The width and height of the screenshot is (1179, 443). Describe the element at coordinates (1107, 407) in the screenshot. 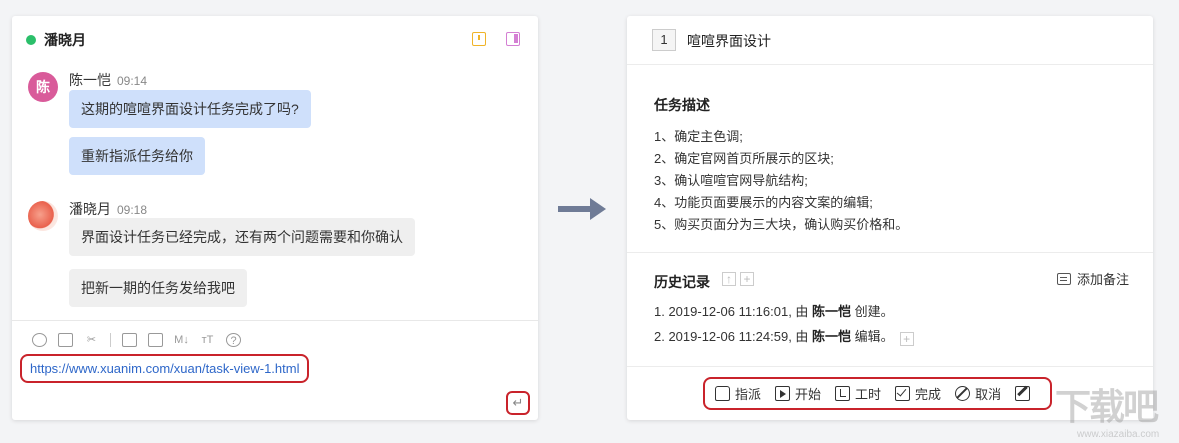

I see `watermark-logo: 下载吧` at that location.